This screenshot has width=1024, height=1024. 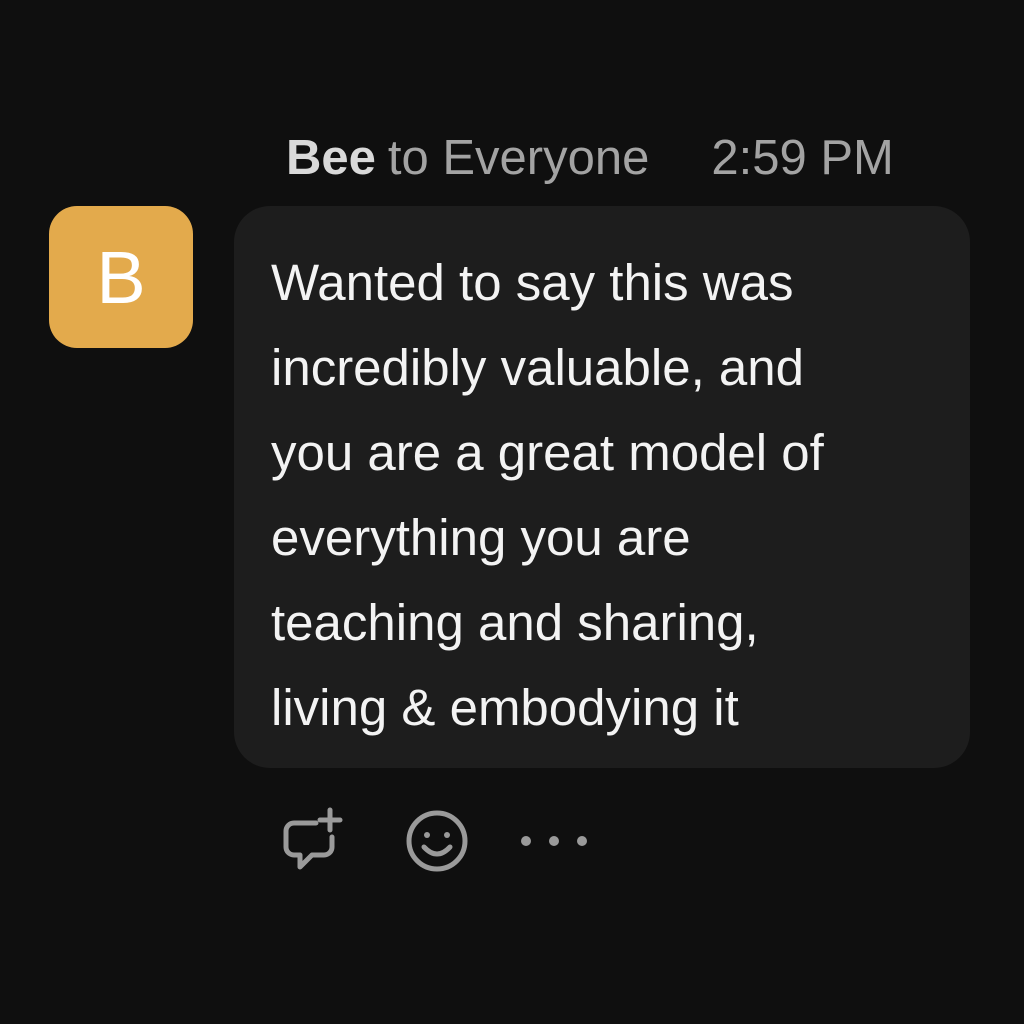 I want to click on react-button, so click(x=437, y=841).